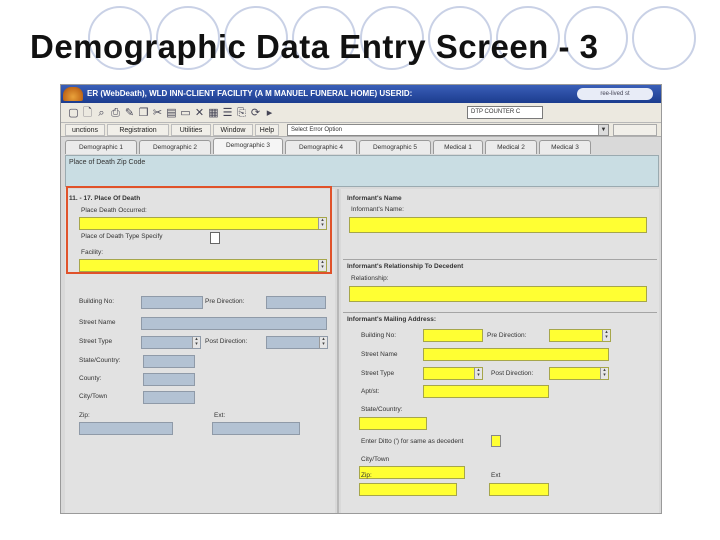 The height and width of the screenshot is (540, 720). Describe the element at coordinates (519, 489) in the screenshot. I see `informant-ext-field` at that location.